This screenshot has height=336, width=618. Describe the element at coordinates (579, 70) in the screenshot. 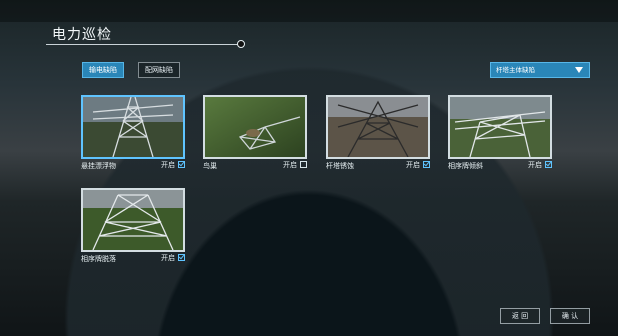

I see `chevron-down-icon` at that location.